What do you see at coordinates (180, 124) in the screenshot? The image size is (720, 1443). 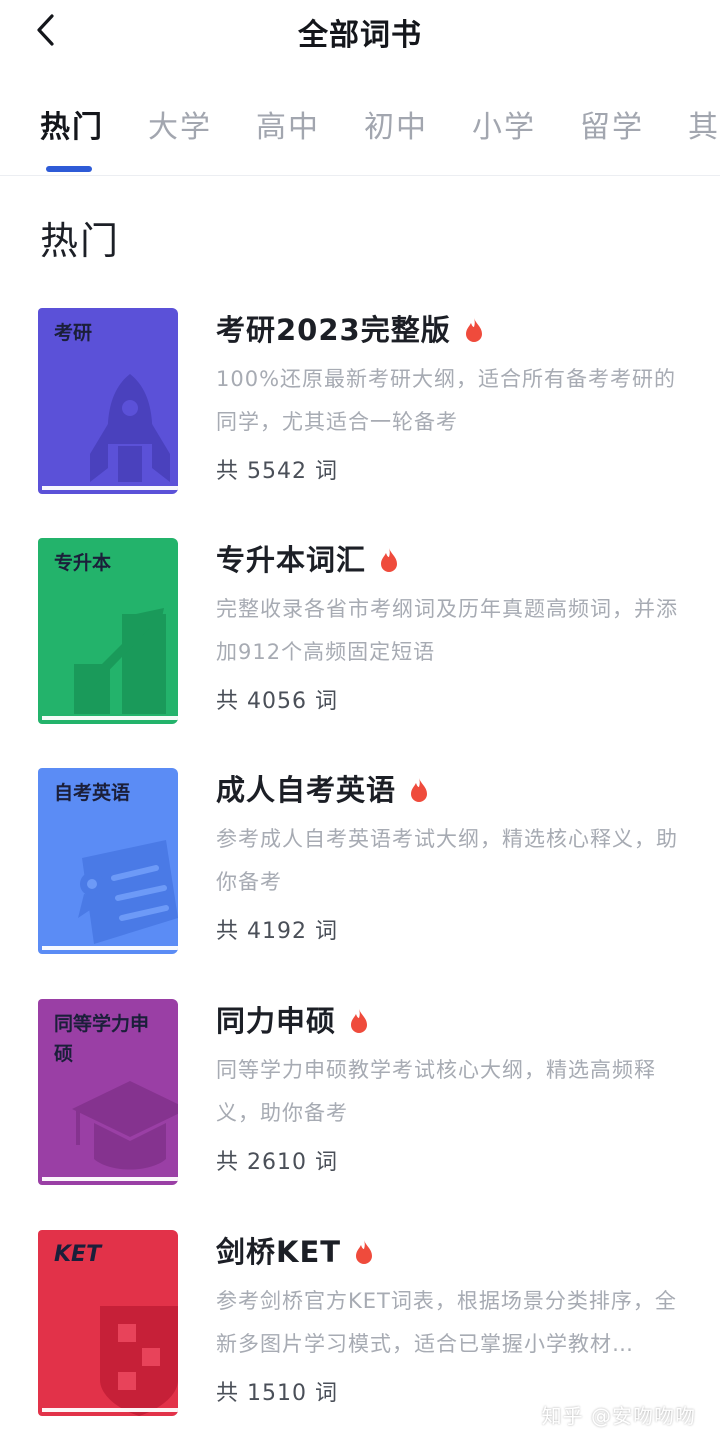 I see `tab-university: 大学` at bounding box center [180, 124].